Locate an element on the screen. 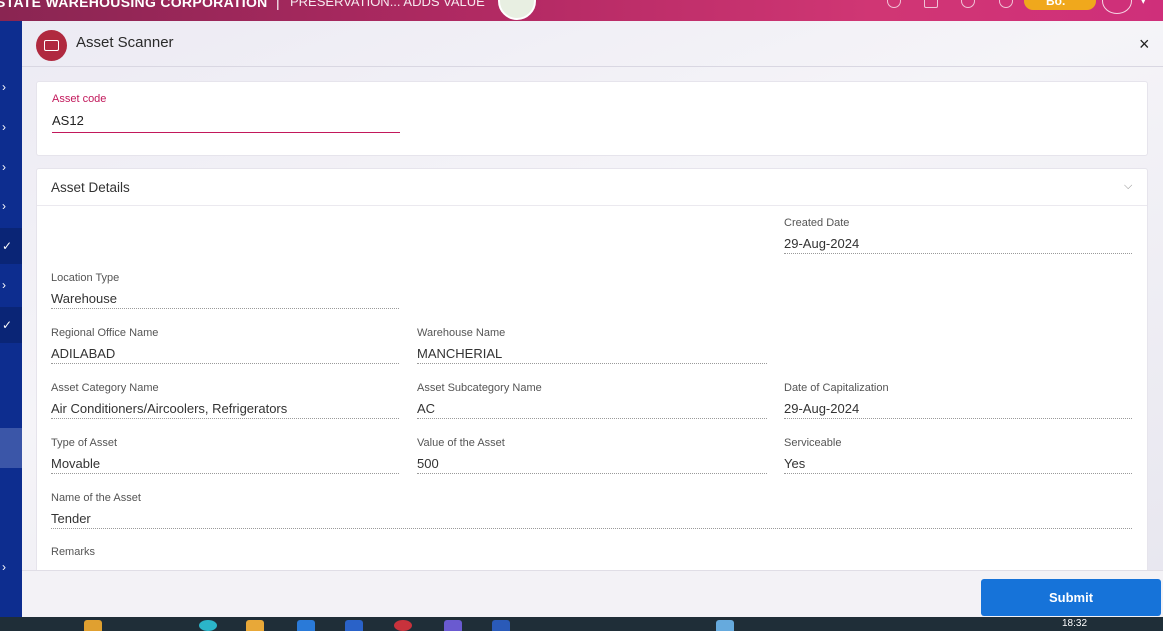 Image resolution: width=1163 pixels, height=631 pixels. field-name-of-asset: Name of the Asset Tender is located at coordinates (591, 510).